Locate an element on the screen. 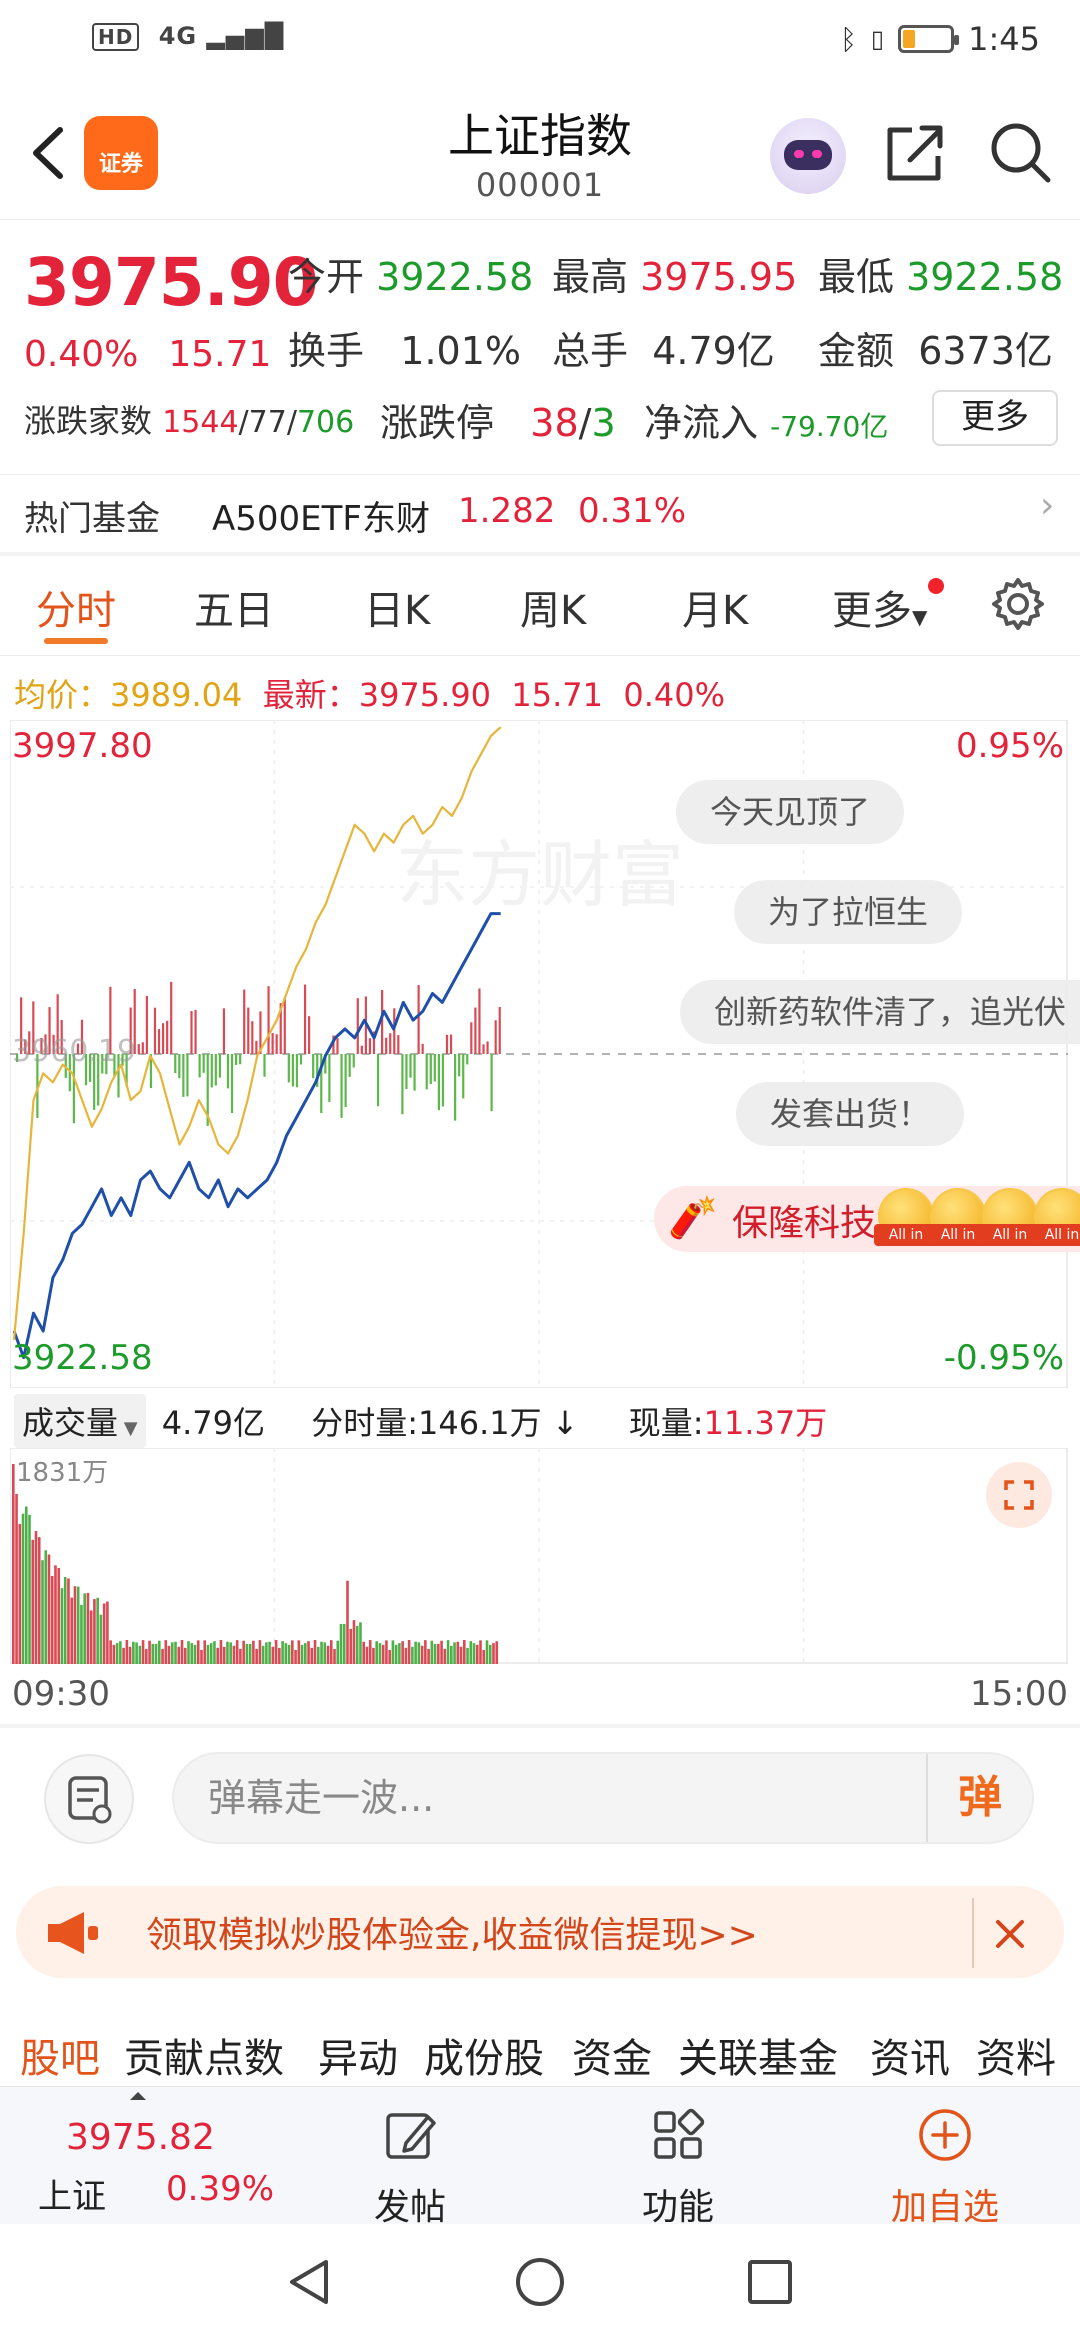 The height and width of the screenshot is (2340, 1080). status-network: HD 4G ▂▄▆█ is located at coordinates (188, 36).